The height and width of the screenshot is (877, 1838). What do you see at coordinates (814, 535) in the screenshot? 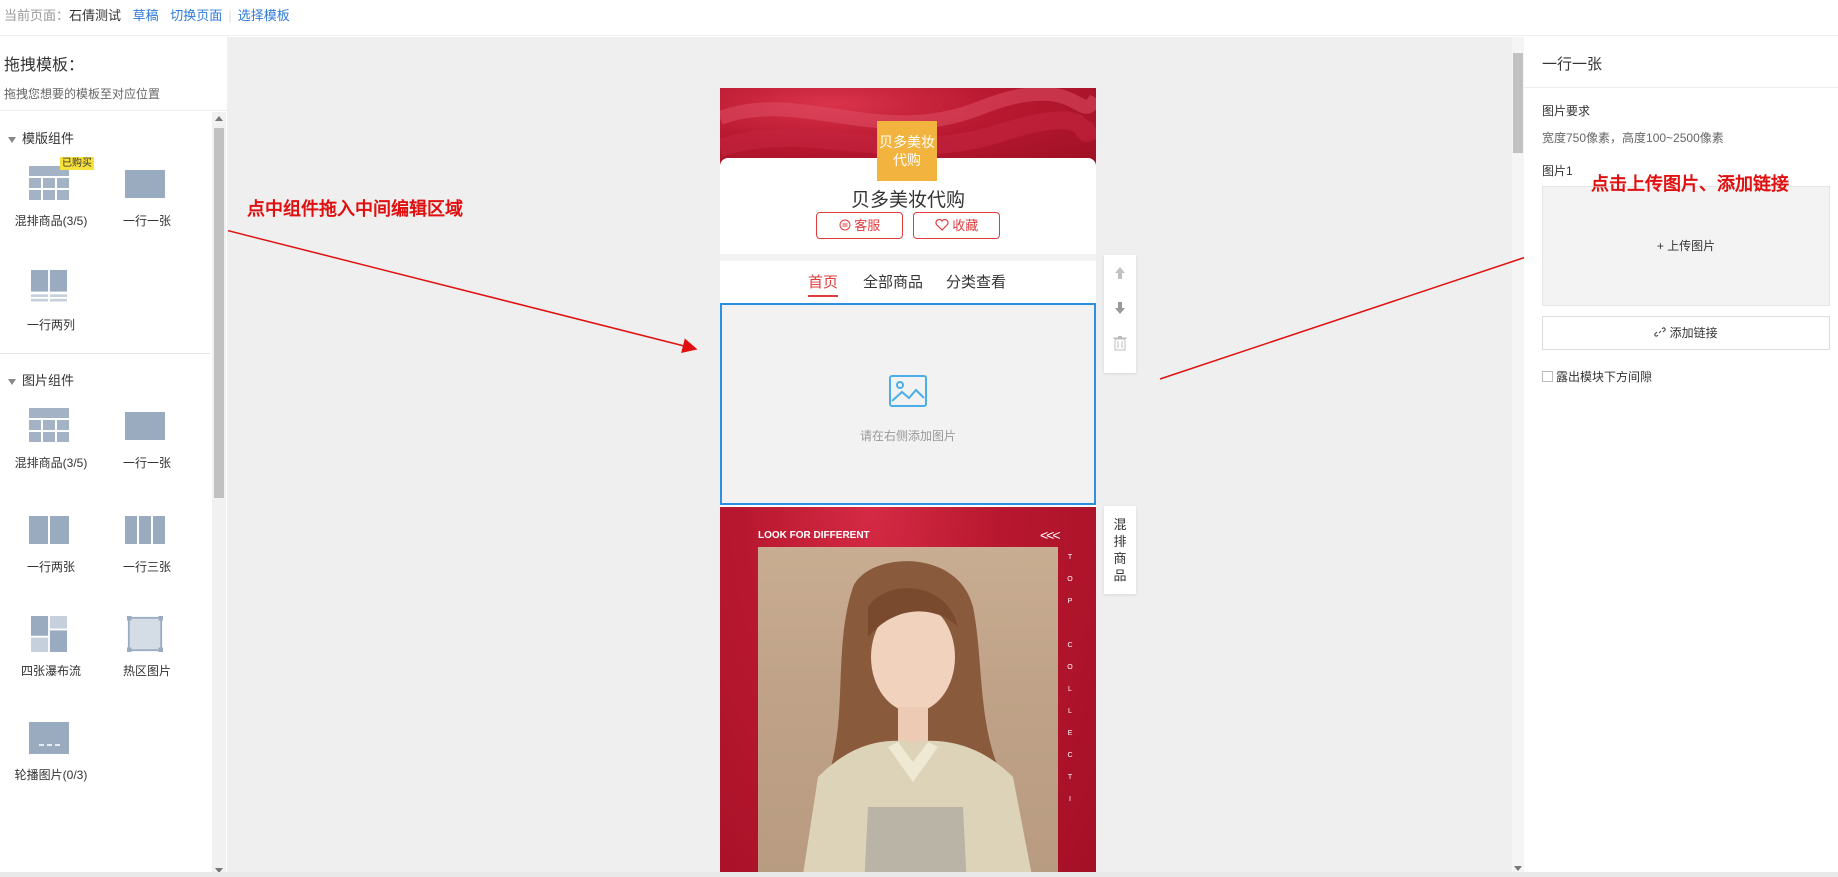
I see `promo-heading: LOOK FOR DIFFERENT` at bounding box center [814, 535].